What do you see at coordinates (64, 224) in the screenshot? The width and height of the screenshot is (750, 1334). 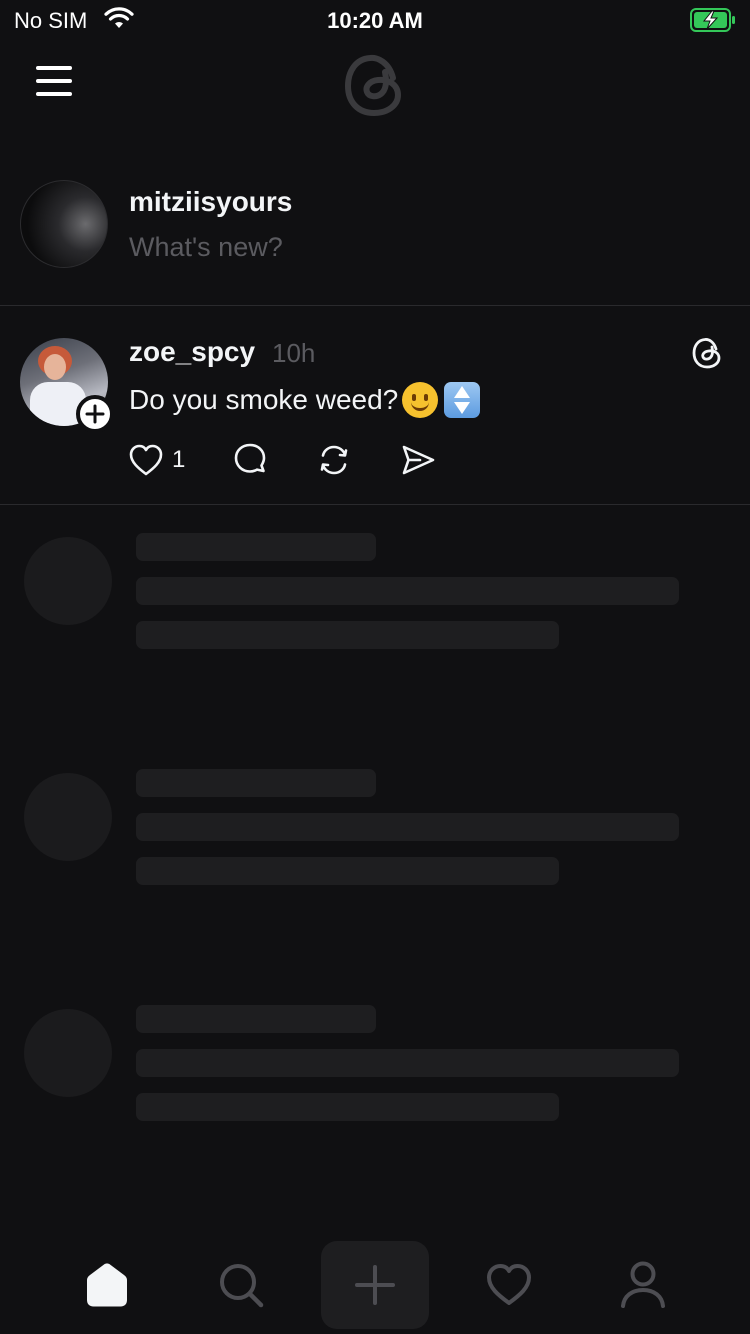 I see `composer-avatar` at bounding box center [64, 224].